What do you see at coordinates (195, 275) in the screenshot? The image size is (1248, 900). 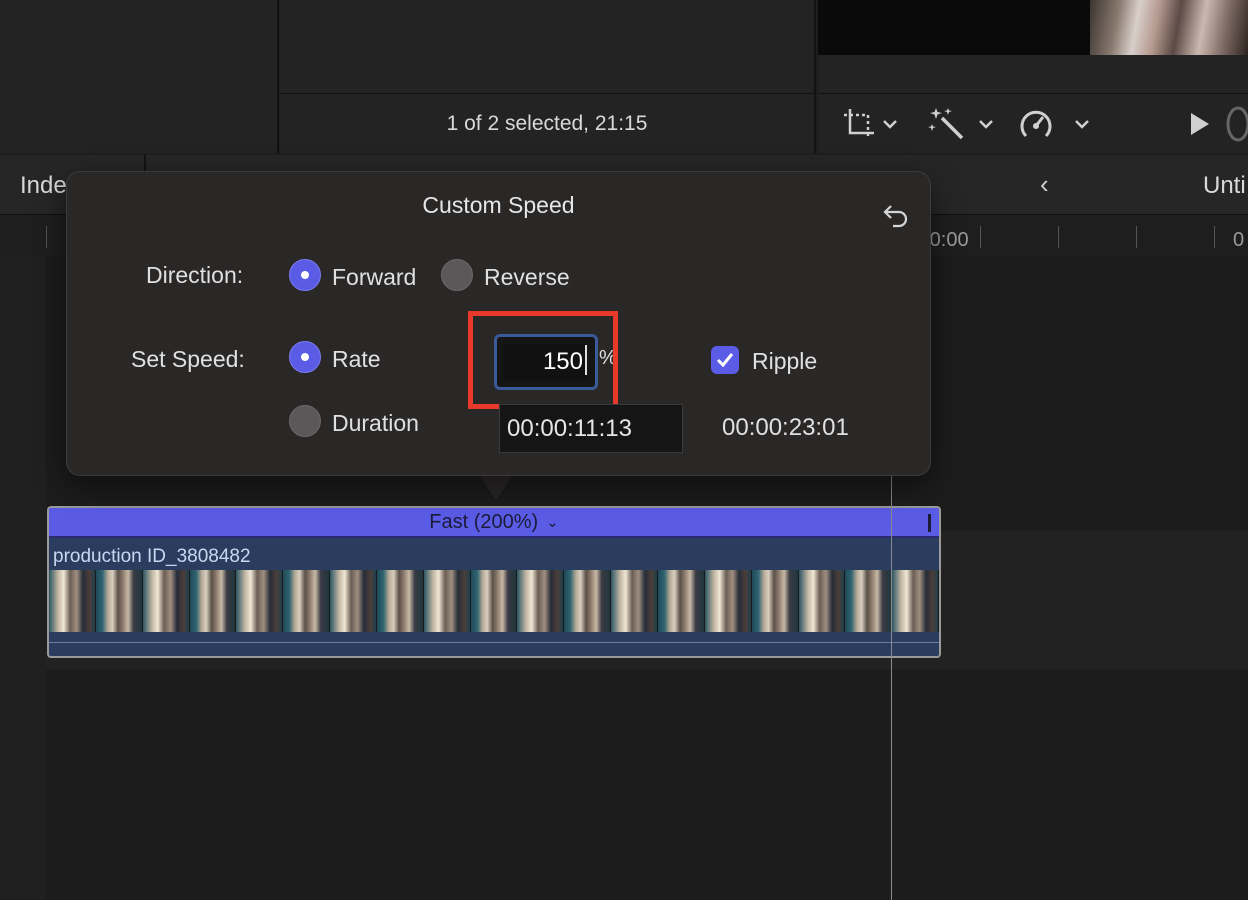 I see `direction-label: Direction:` at bounding box center [195, 275].